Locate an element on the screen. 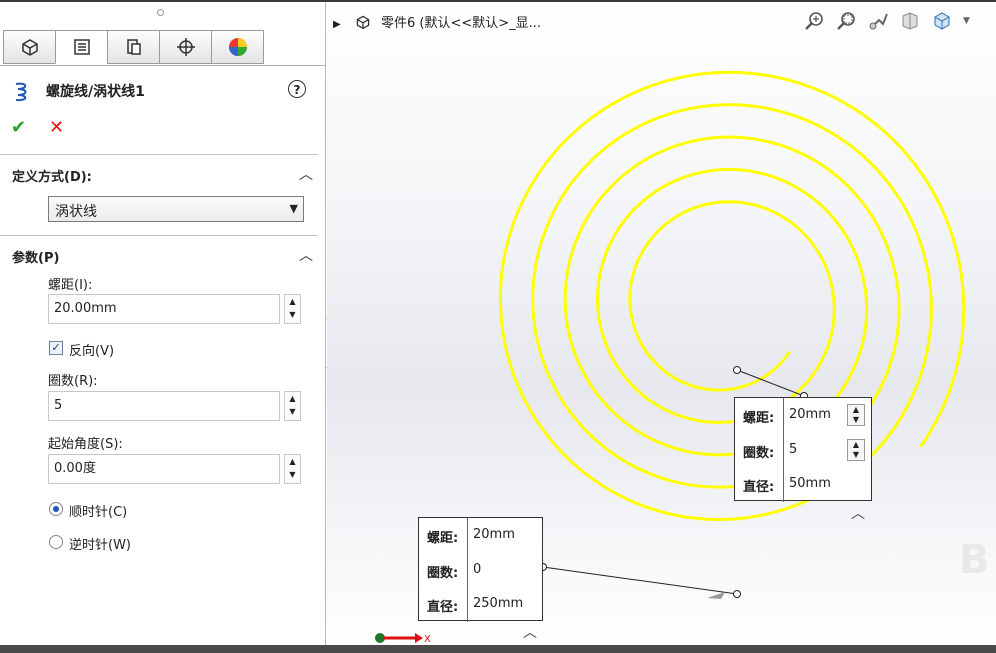 This screenshot has height=653, width=996. end-arrow-icon is located at coordinates (716, 595).